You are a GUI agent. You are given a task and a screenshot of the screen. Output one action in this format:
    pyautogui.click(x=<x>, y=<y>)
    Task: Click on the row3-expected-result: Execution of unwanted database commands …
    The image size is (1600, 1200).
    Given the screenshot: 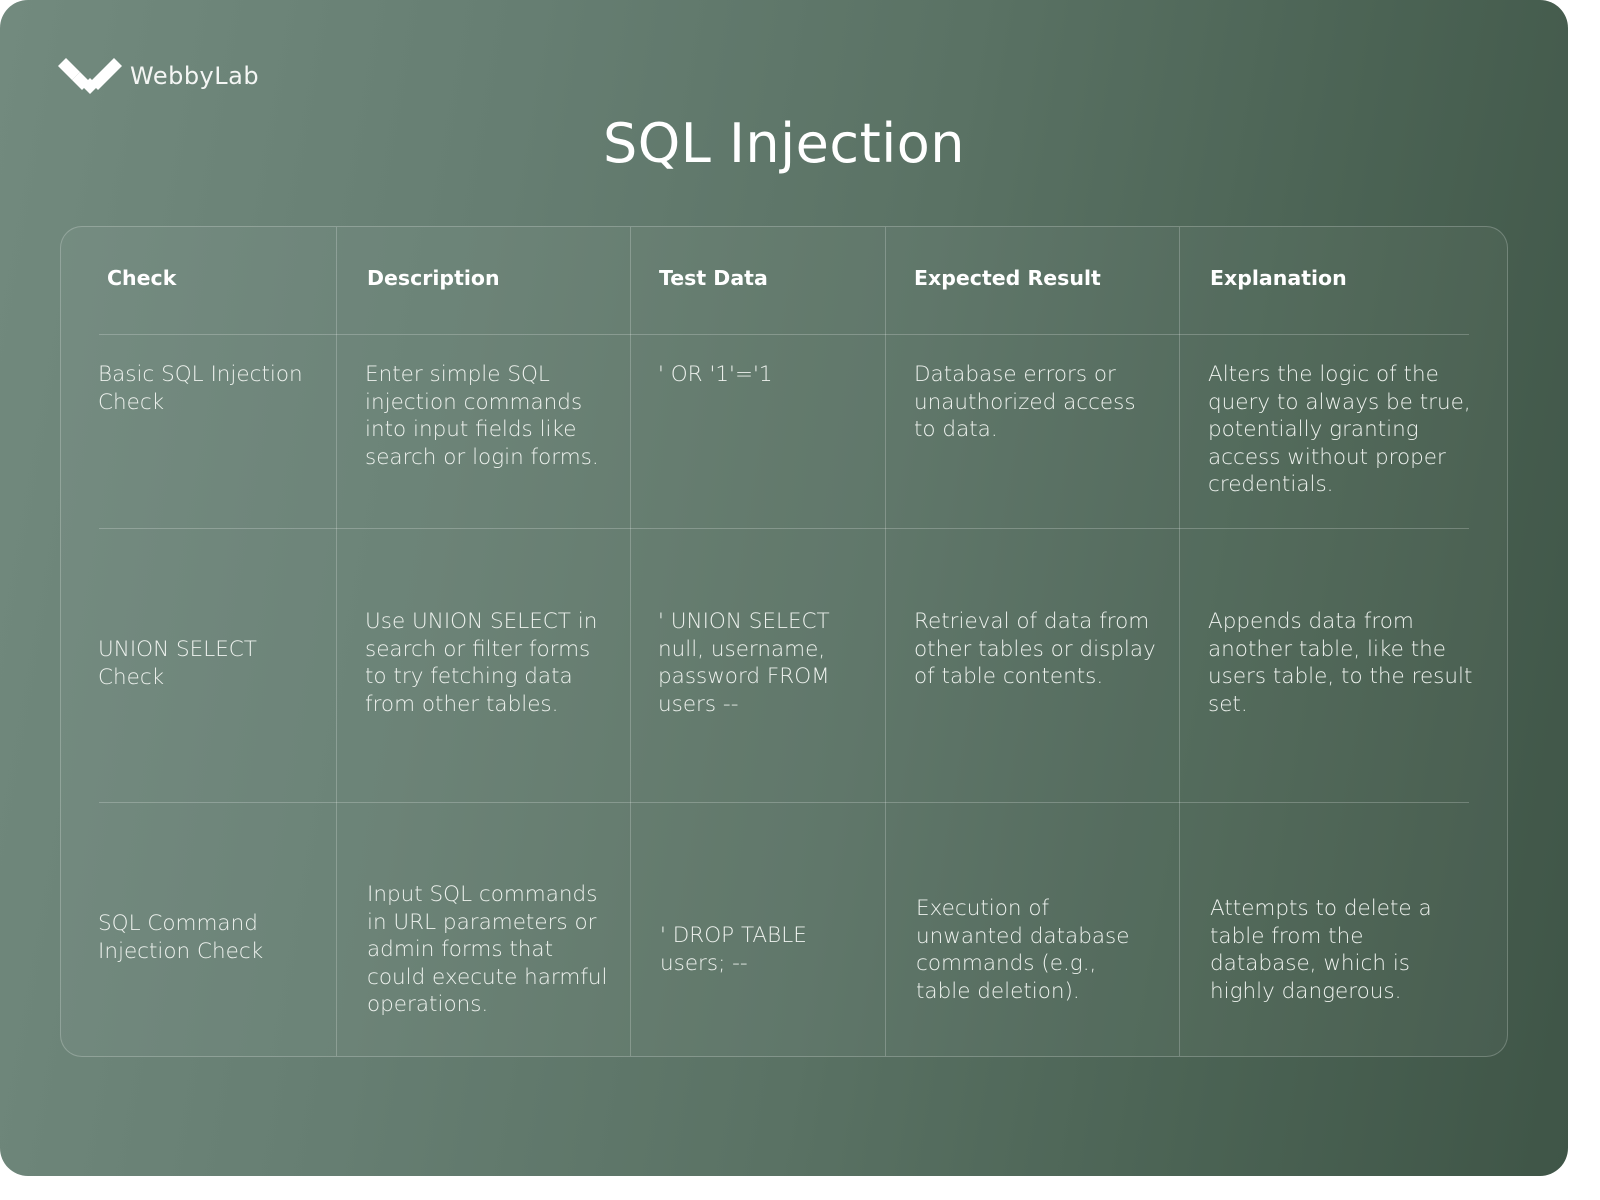 What is the action you would take?
    pyautogui.click(x=1023, y=950)
    